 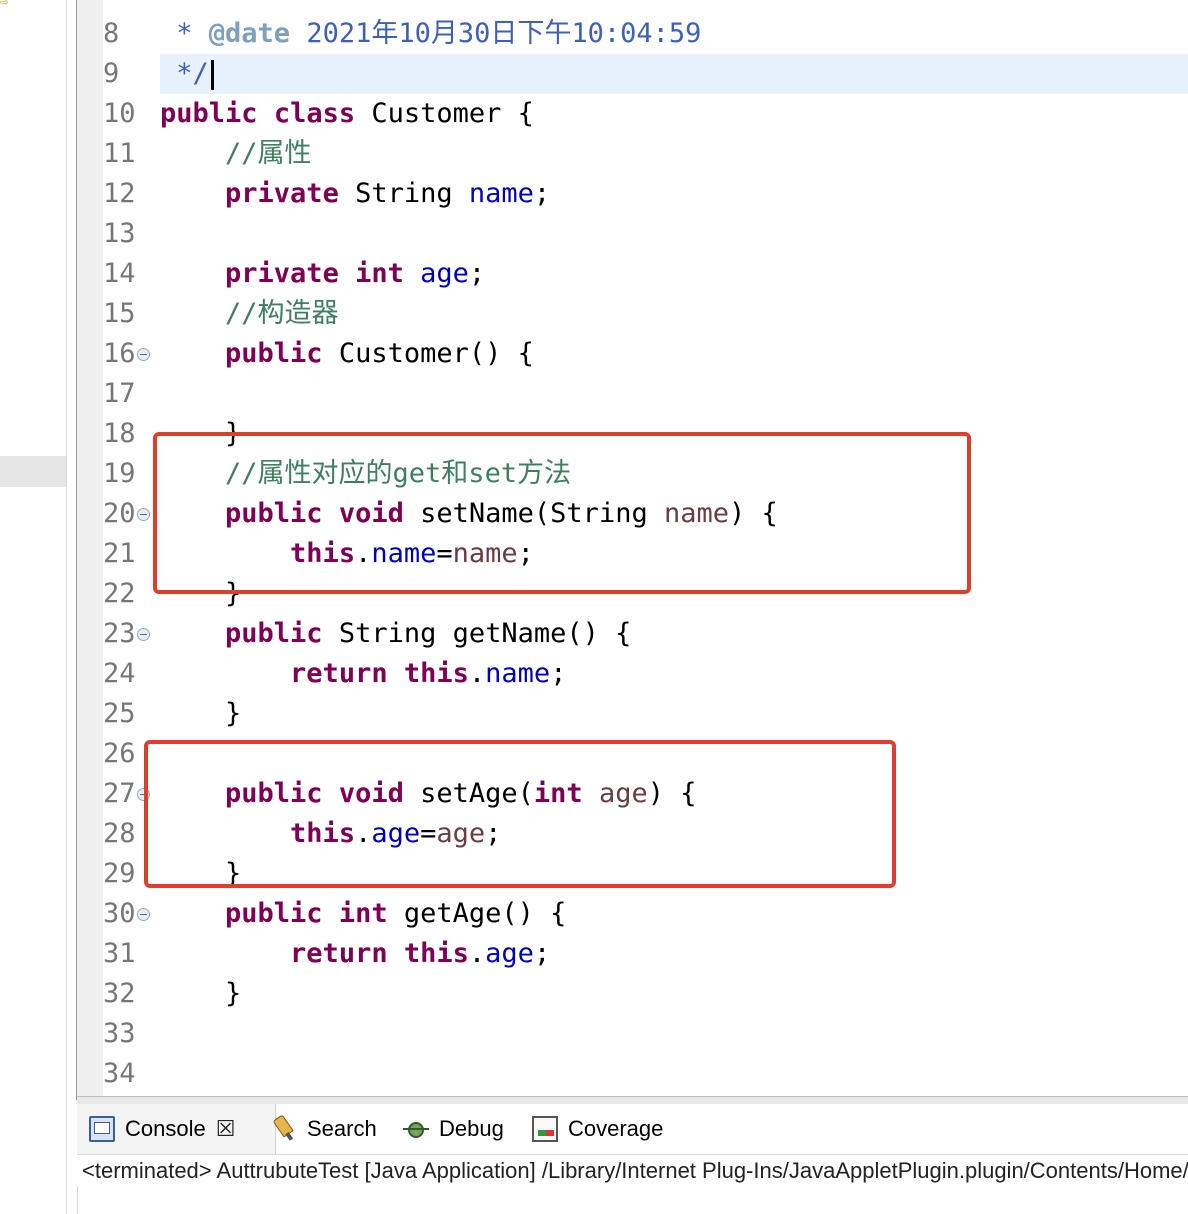 What do you see at coordinates (363, 674) in the screenshot?
I see `code-line: return this.name;` at bounding box center [363, 674].